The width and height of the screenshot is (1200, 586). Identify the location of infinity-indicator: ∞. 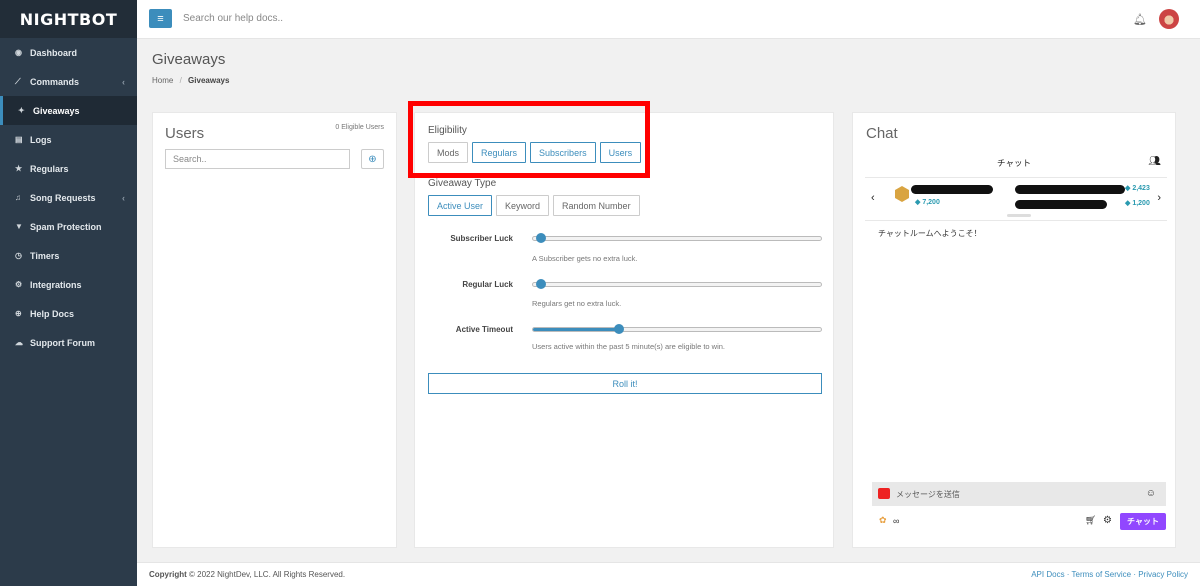
(896, 521).